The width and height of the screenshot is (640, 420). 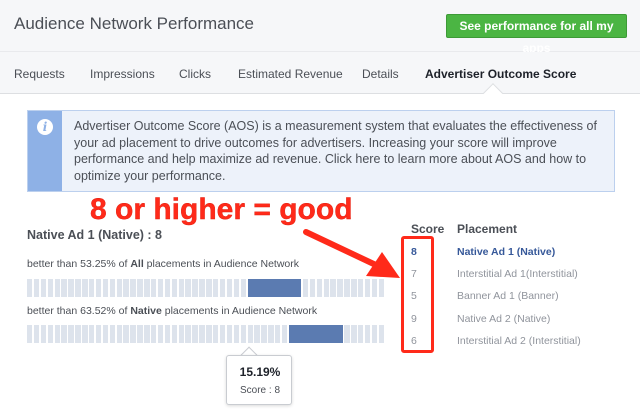 What do you see at coordinates (206, 334) in the screenshot?
I see `native-placements-bar` at bounding box center [206, 334].